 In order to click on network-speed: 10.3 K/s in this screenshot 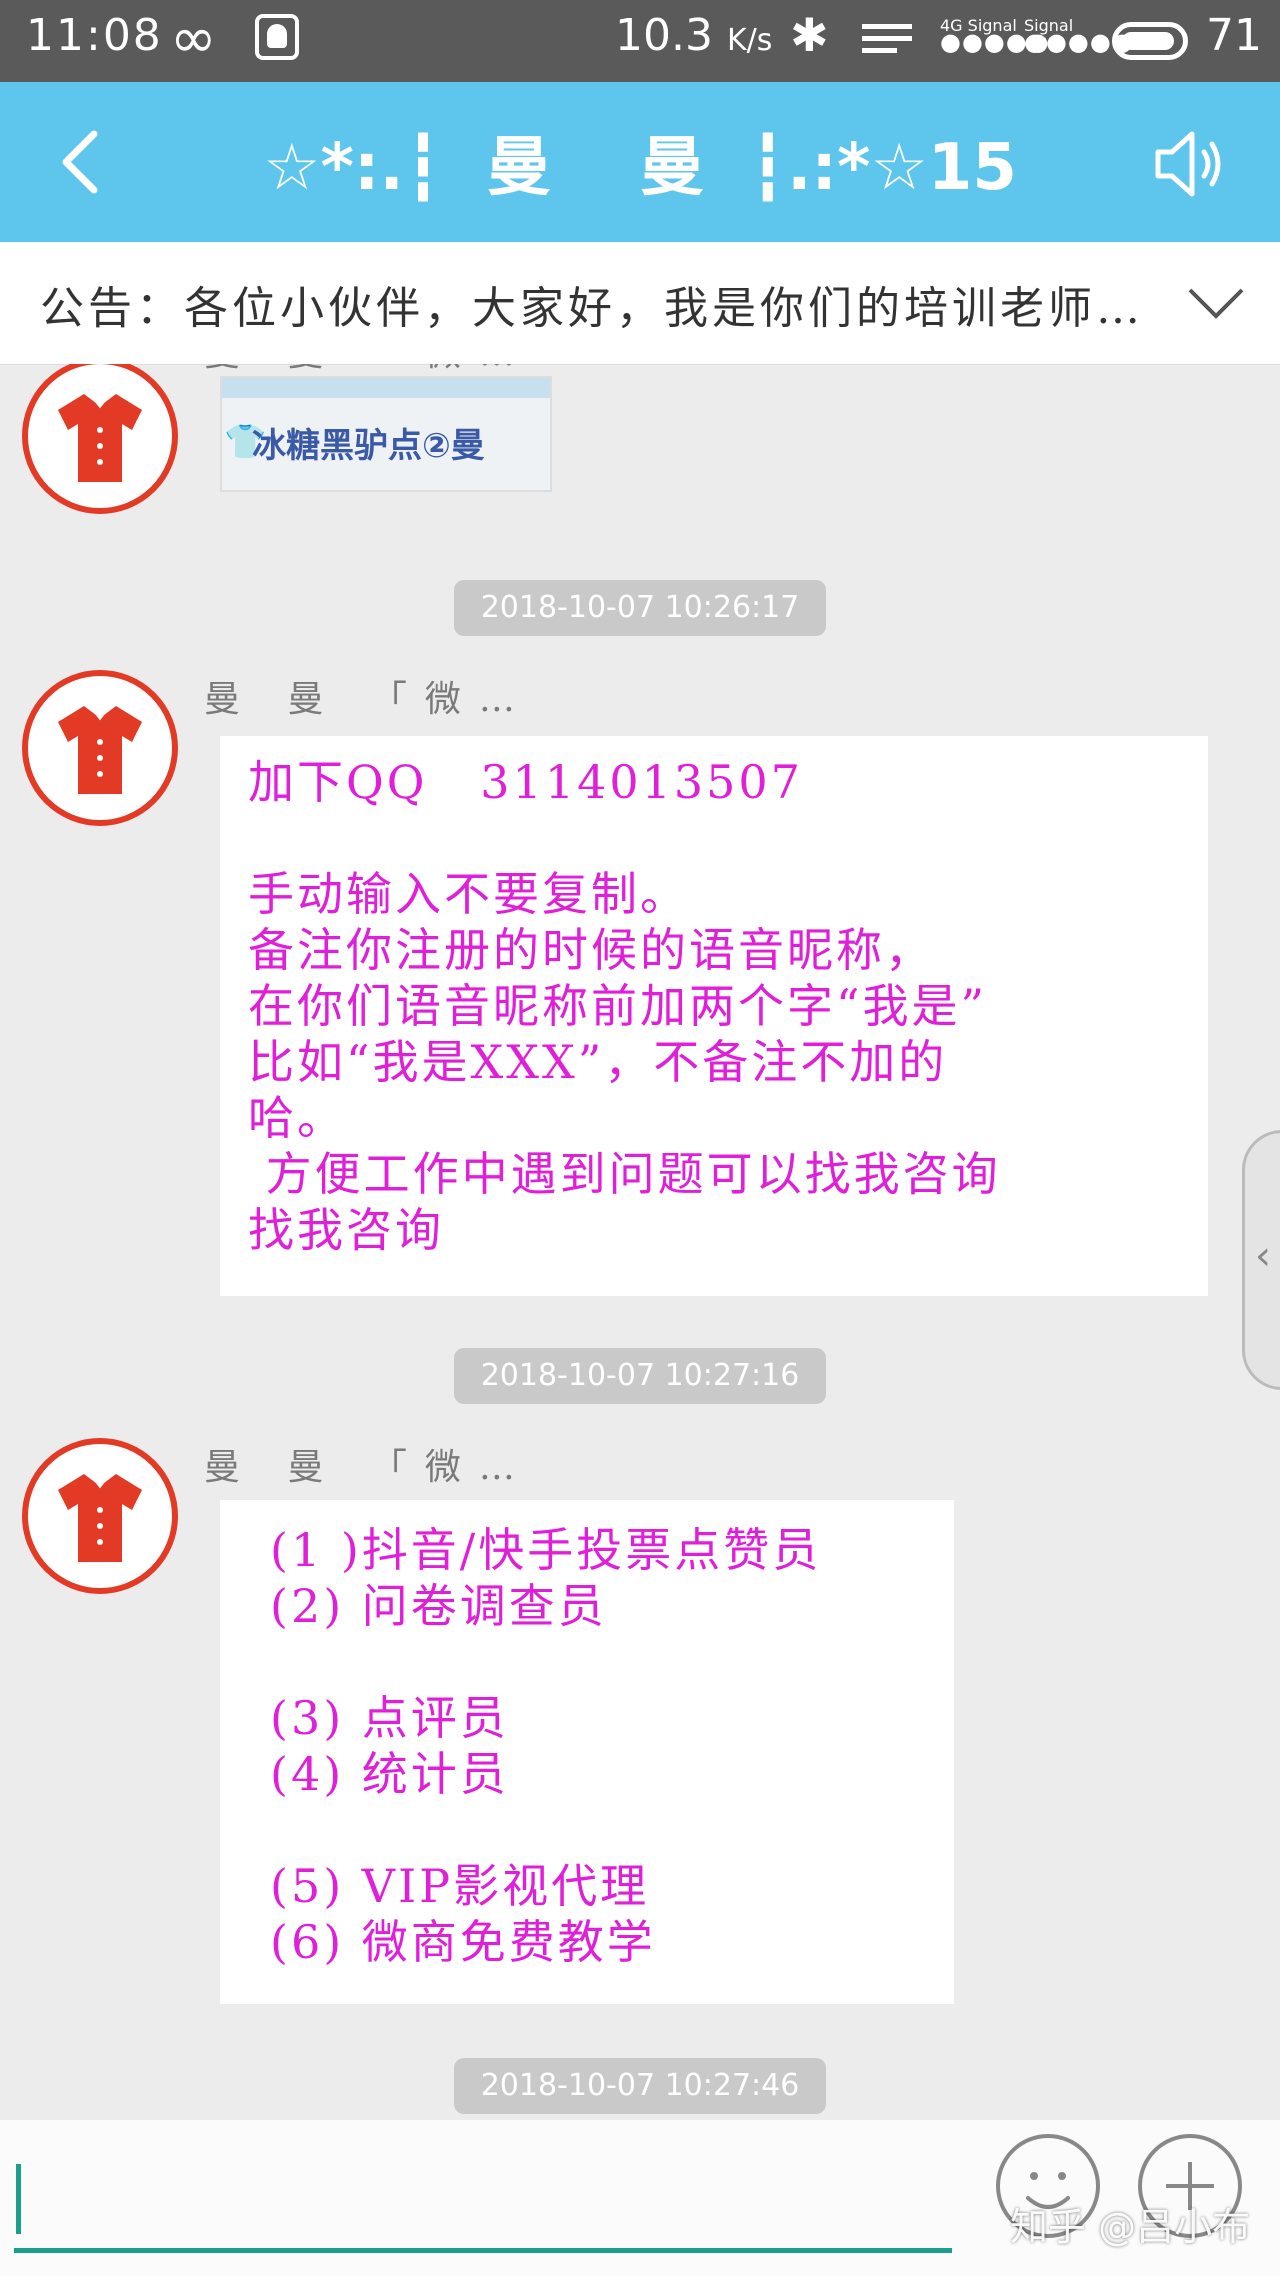, I will do `click(693, 35)`.